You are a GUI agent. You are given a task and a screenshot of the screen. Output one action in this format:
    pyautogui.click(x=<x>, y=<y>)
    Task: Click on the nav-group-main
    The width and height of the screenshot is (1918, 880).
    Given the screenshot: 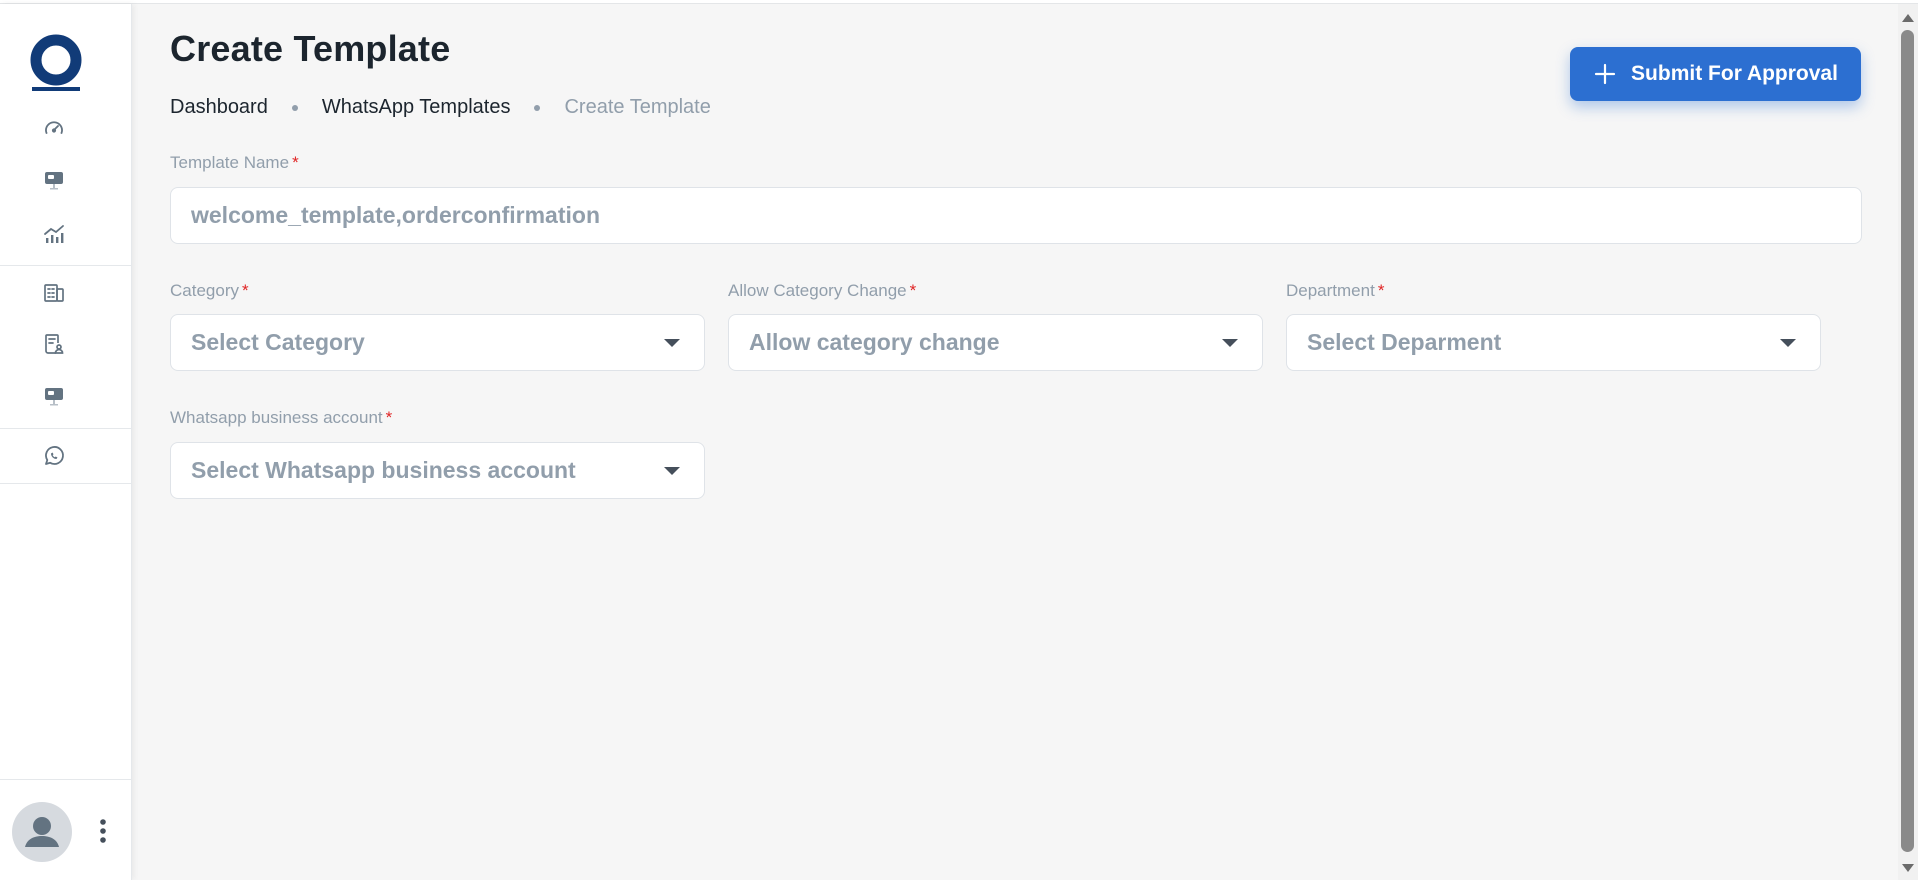 What is the action you would take?
    pyautogui.click(x=66, y=135)
    